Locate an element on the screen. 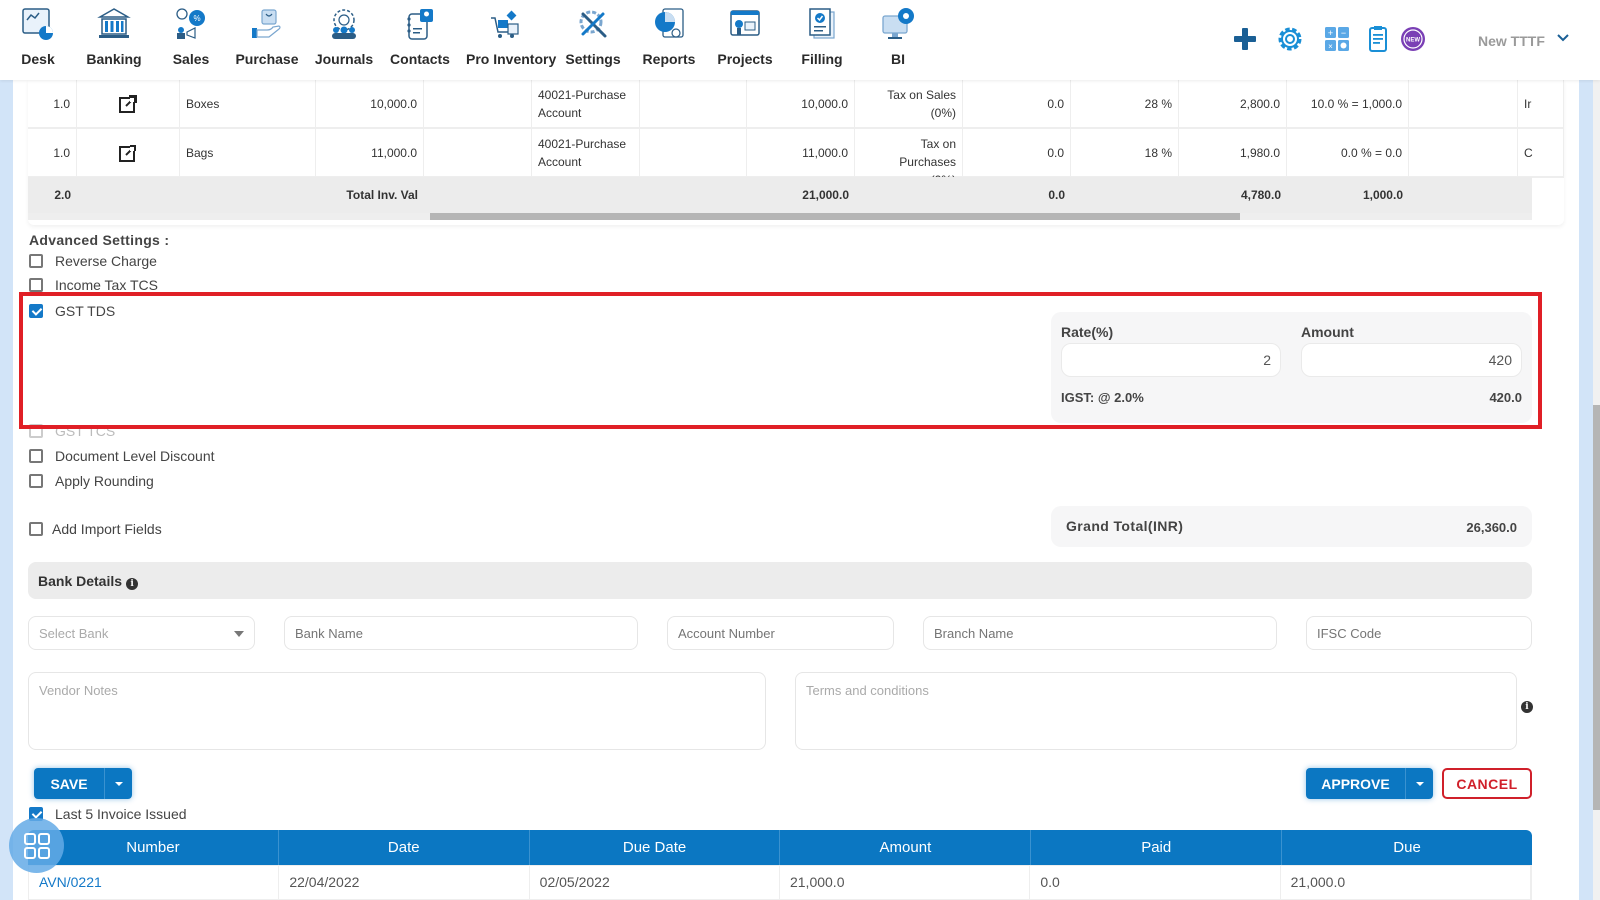 This screenshot has width=1600, height=900. vendor-notes-textarea: Vendor Notes is located at coordinates (397, 711).